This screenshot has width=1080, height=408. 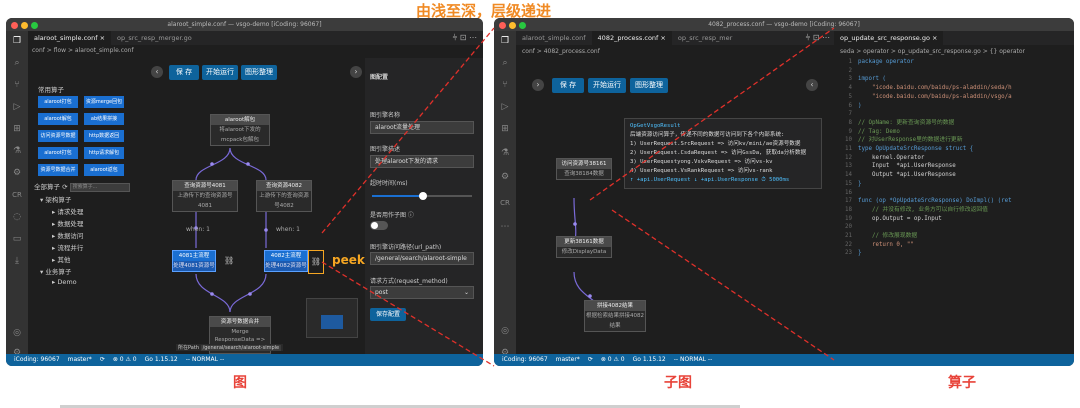 I want to click on clipped-footer-text, so click(x=410, y=405).